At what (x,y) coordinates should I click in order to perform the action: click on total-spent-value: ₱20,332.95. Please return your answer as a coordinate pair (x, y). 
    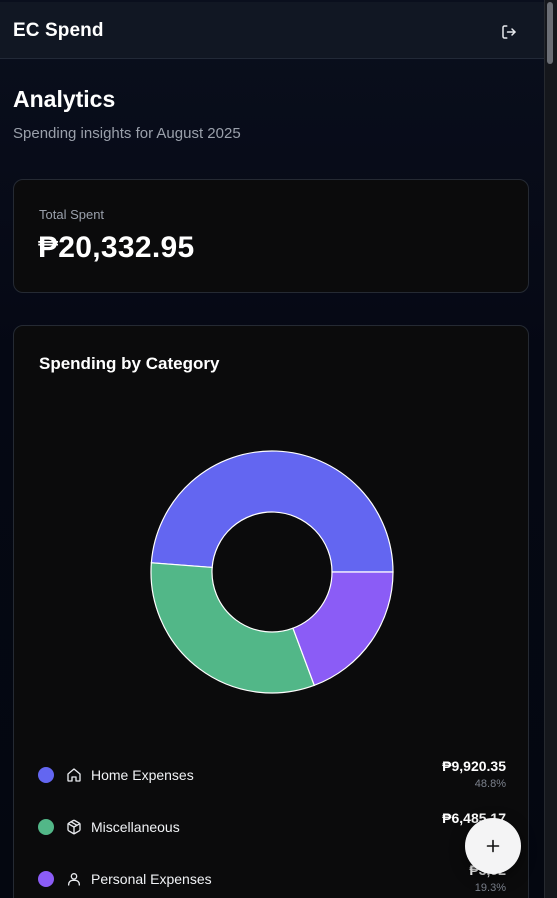
    Looking at the image, I should click on (116, 247).